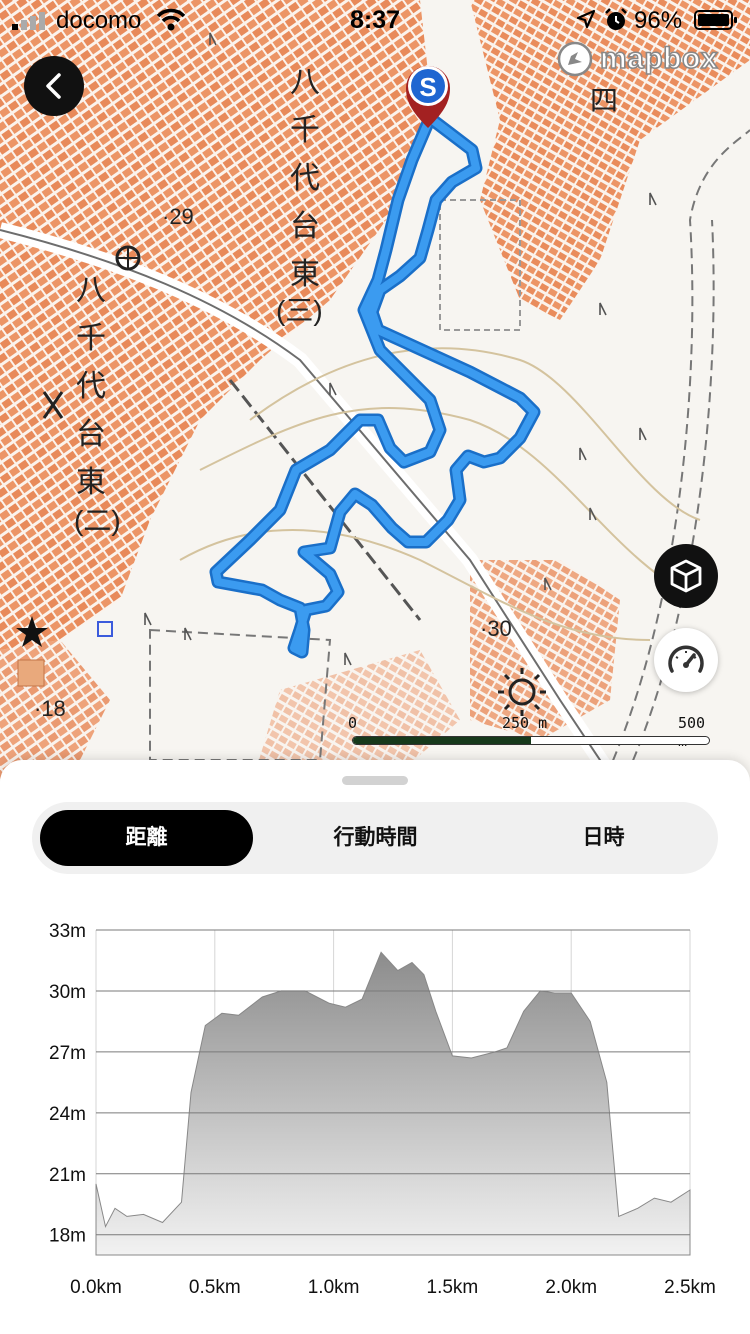 This screenshot has width=750, height=1334. Describe the element at coordinates (67, 931) in the screenshot. I see `y-tick-label: 33m` at that location.